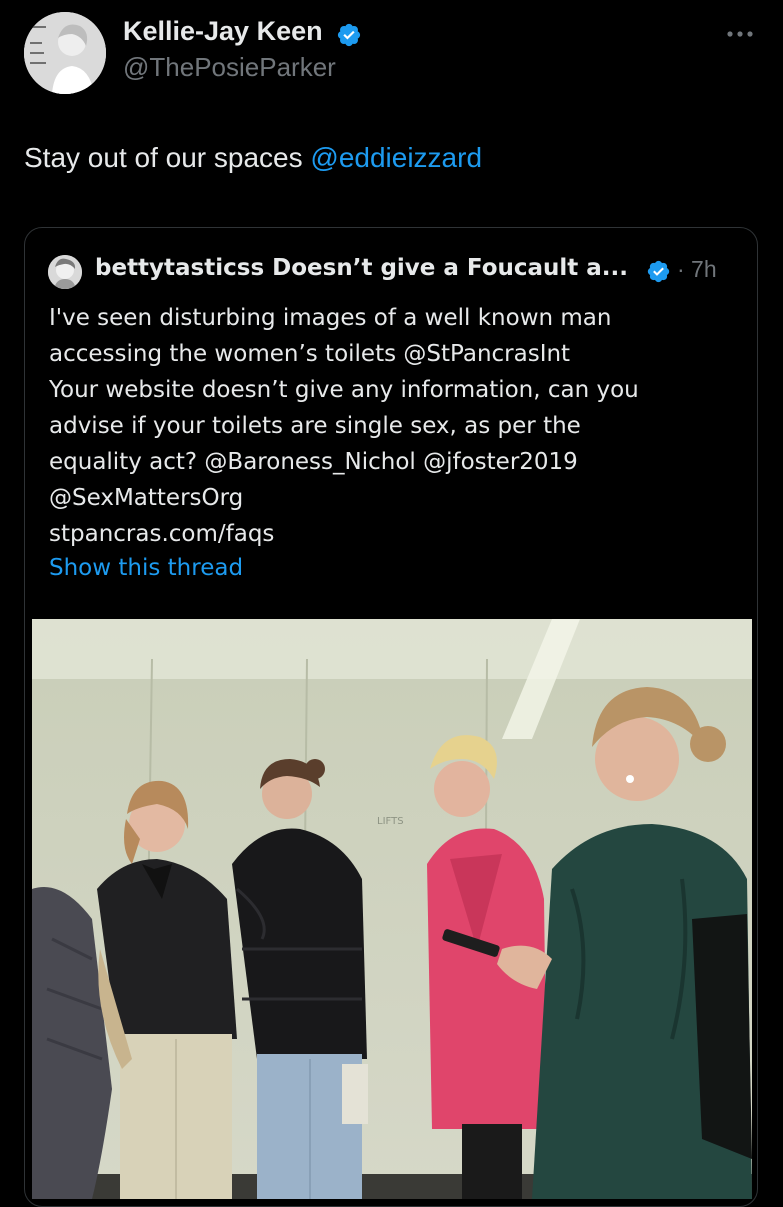 The width and height of the screenshot is (783, 1207). What do you see at coordinates (697, 269) in the screenshot?
I see `quoted-timestamp: · 7h` at bounding box center [697, 269].